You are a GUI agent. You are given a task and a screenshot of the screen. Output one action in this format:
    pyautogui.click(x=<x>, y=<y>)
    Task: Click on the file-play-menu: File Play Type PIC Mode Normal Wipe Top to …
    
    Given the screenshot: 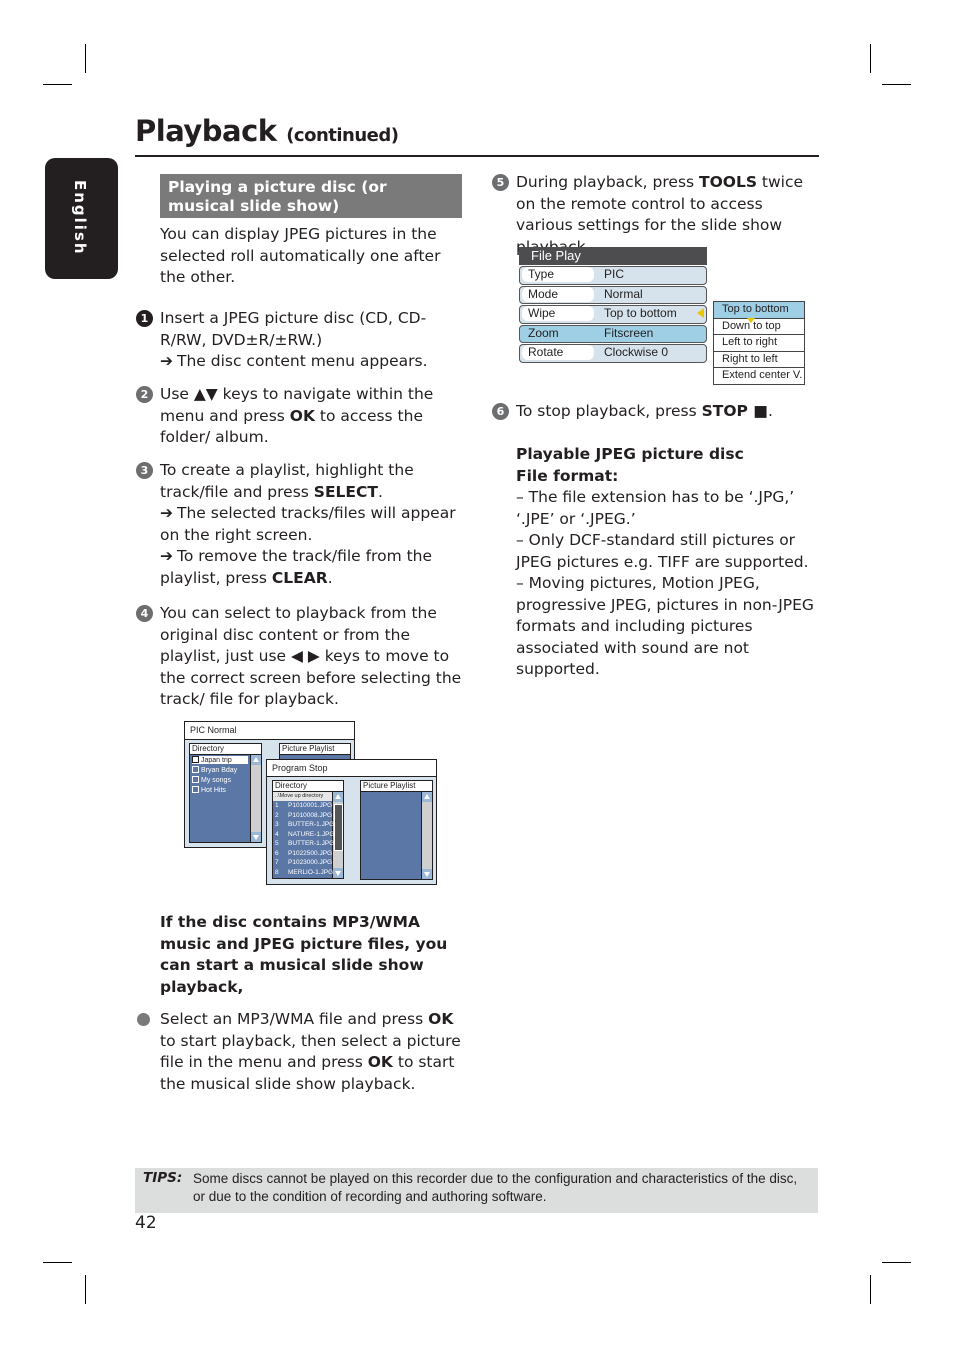 What is the action you would take?
    pyautogui.click(x=613, y=305)
    